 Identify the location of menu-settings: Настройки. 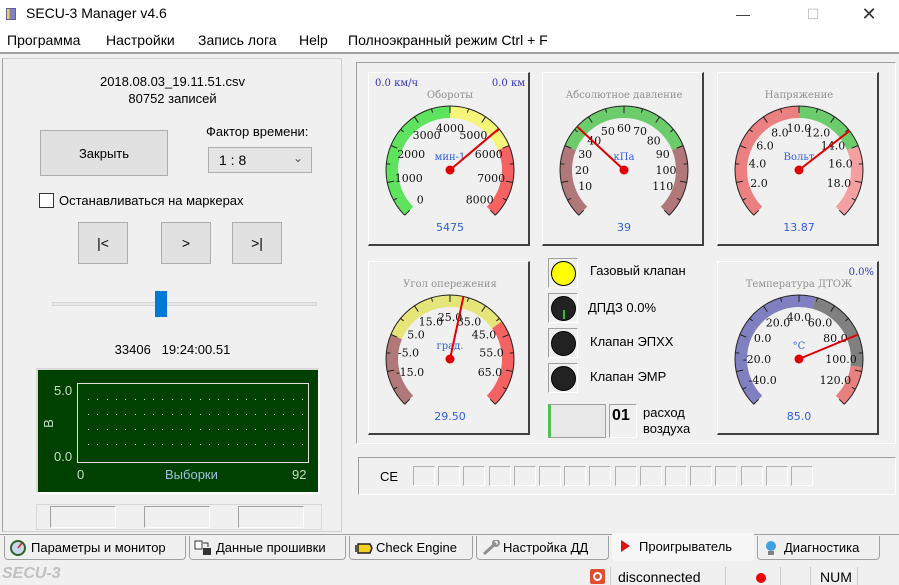
(140, 40).